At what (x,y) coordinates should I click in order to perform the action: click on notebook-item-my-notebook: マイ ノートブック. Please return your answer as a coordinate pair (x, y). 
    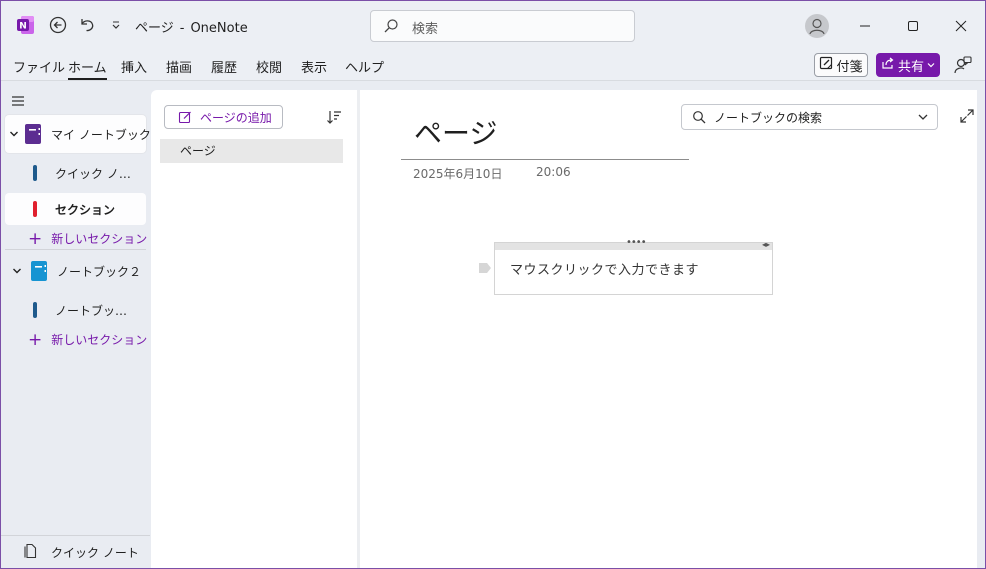
    Looking at the image, I should click on (78, 134).